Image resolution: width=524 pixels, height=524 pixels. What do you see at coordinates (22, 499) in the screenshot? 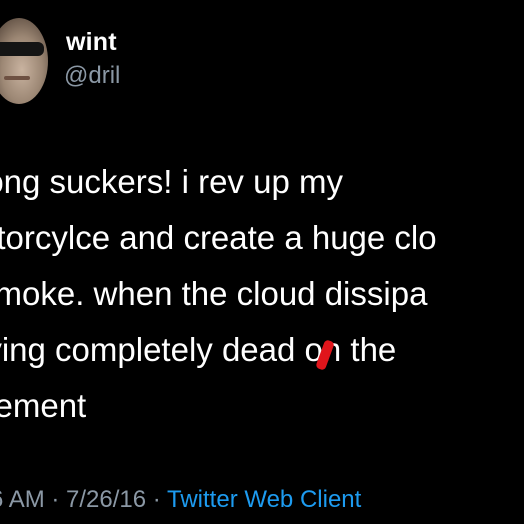
I see `tweet-time: 6 AM` at bounding box center [22, 499].